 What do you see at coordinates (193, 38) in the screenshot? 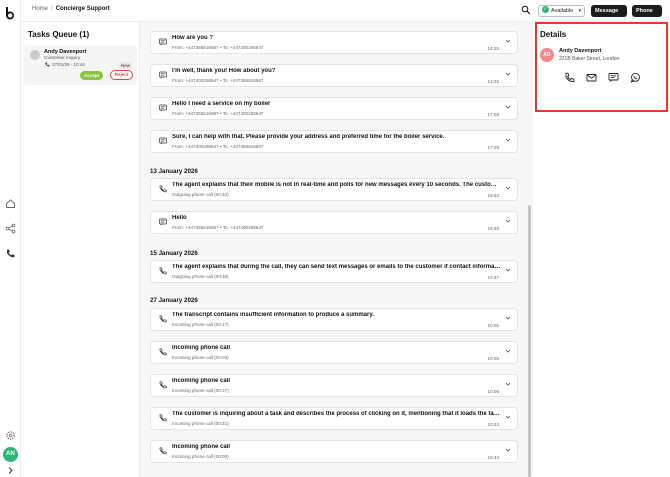
I see `card-title: How are you ?` at bounding box center [193, 38].